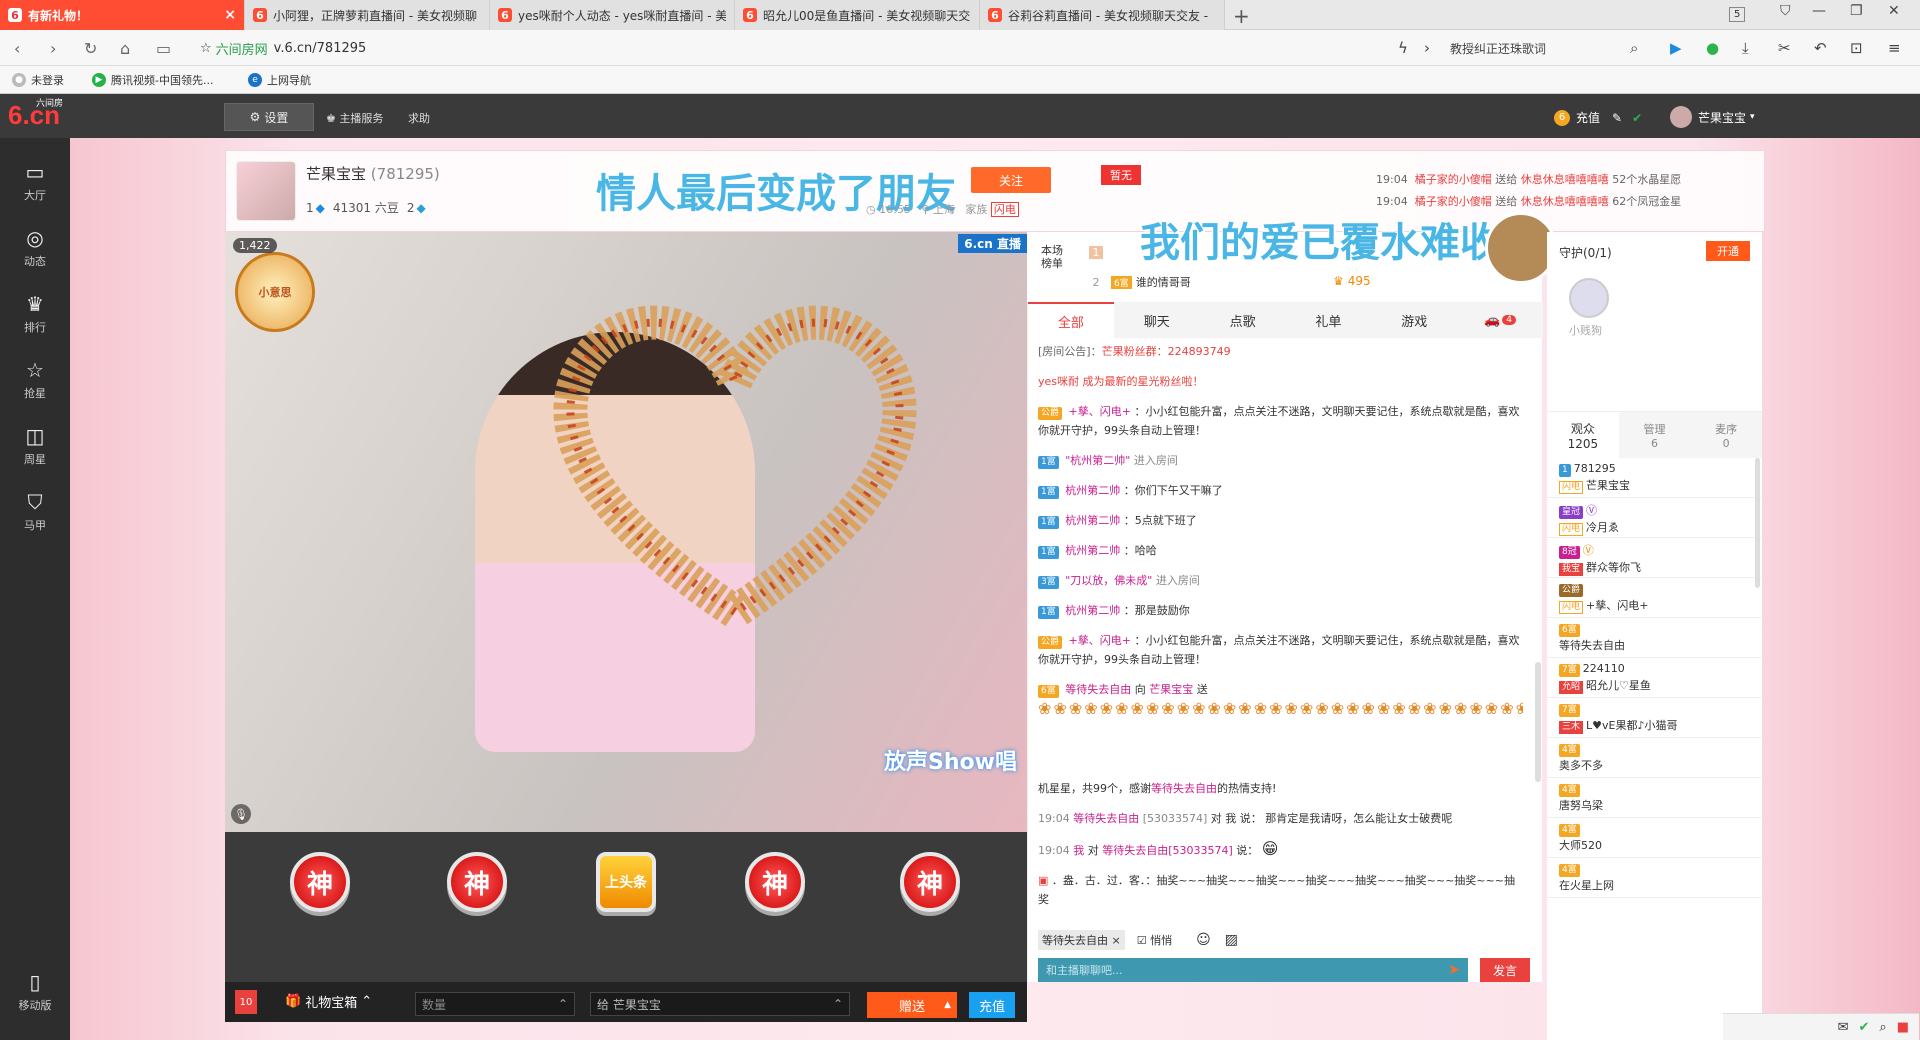 This screenshot has height=1040, width=1920. I want to click on quiet-checkbox: ☑ 悄悄, so click(1154, 940).